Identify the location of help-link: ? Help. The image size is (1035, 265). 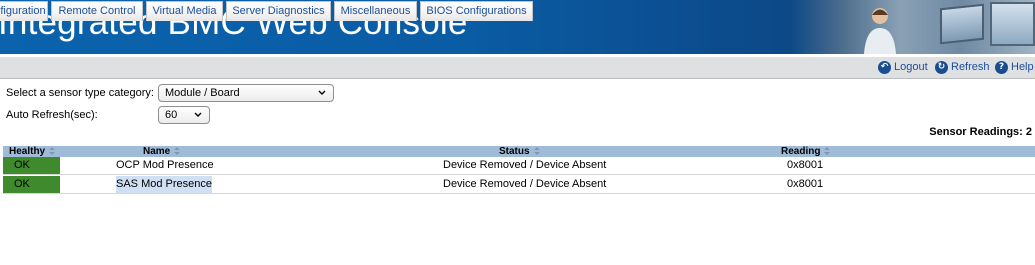
(1014, 67).